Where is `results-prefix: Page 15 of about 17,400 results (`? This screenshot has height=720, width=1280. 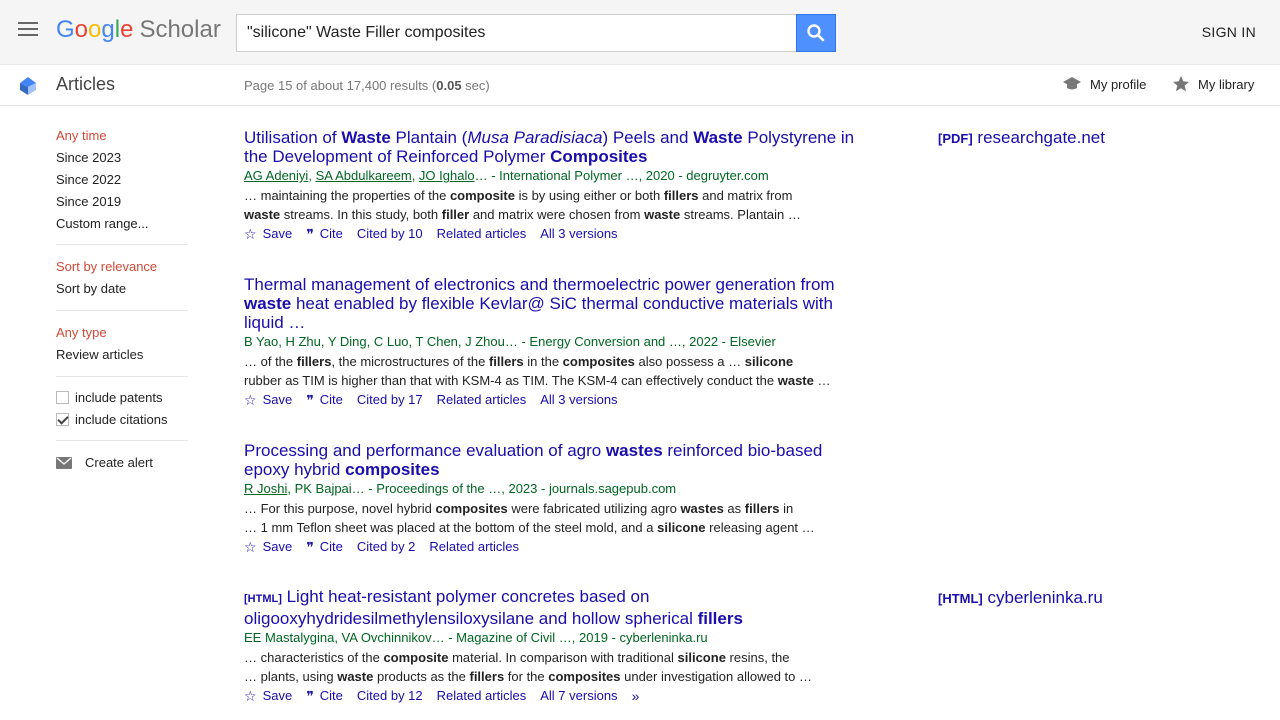 results-prefix: Page 15 of about 17,400 results ( is located at coordinates (340, 85).